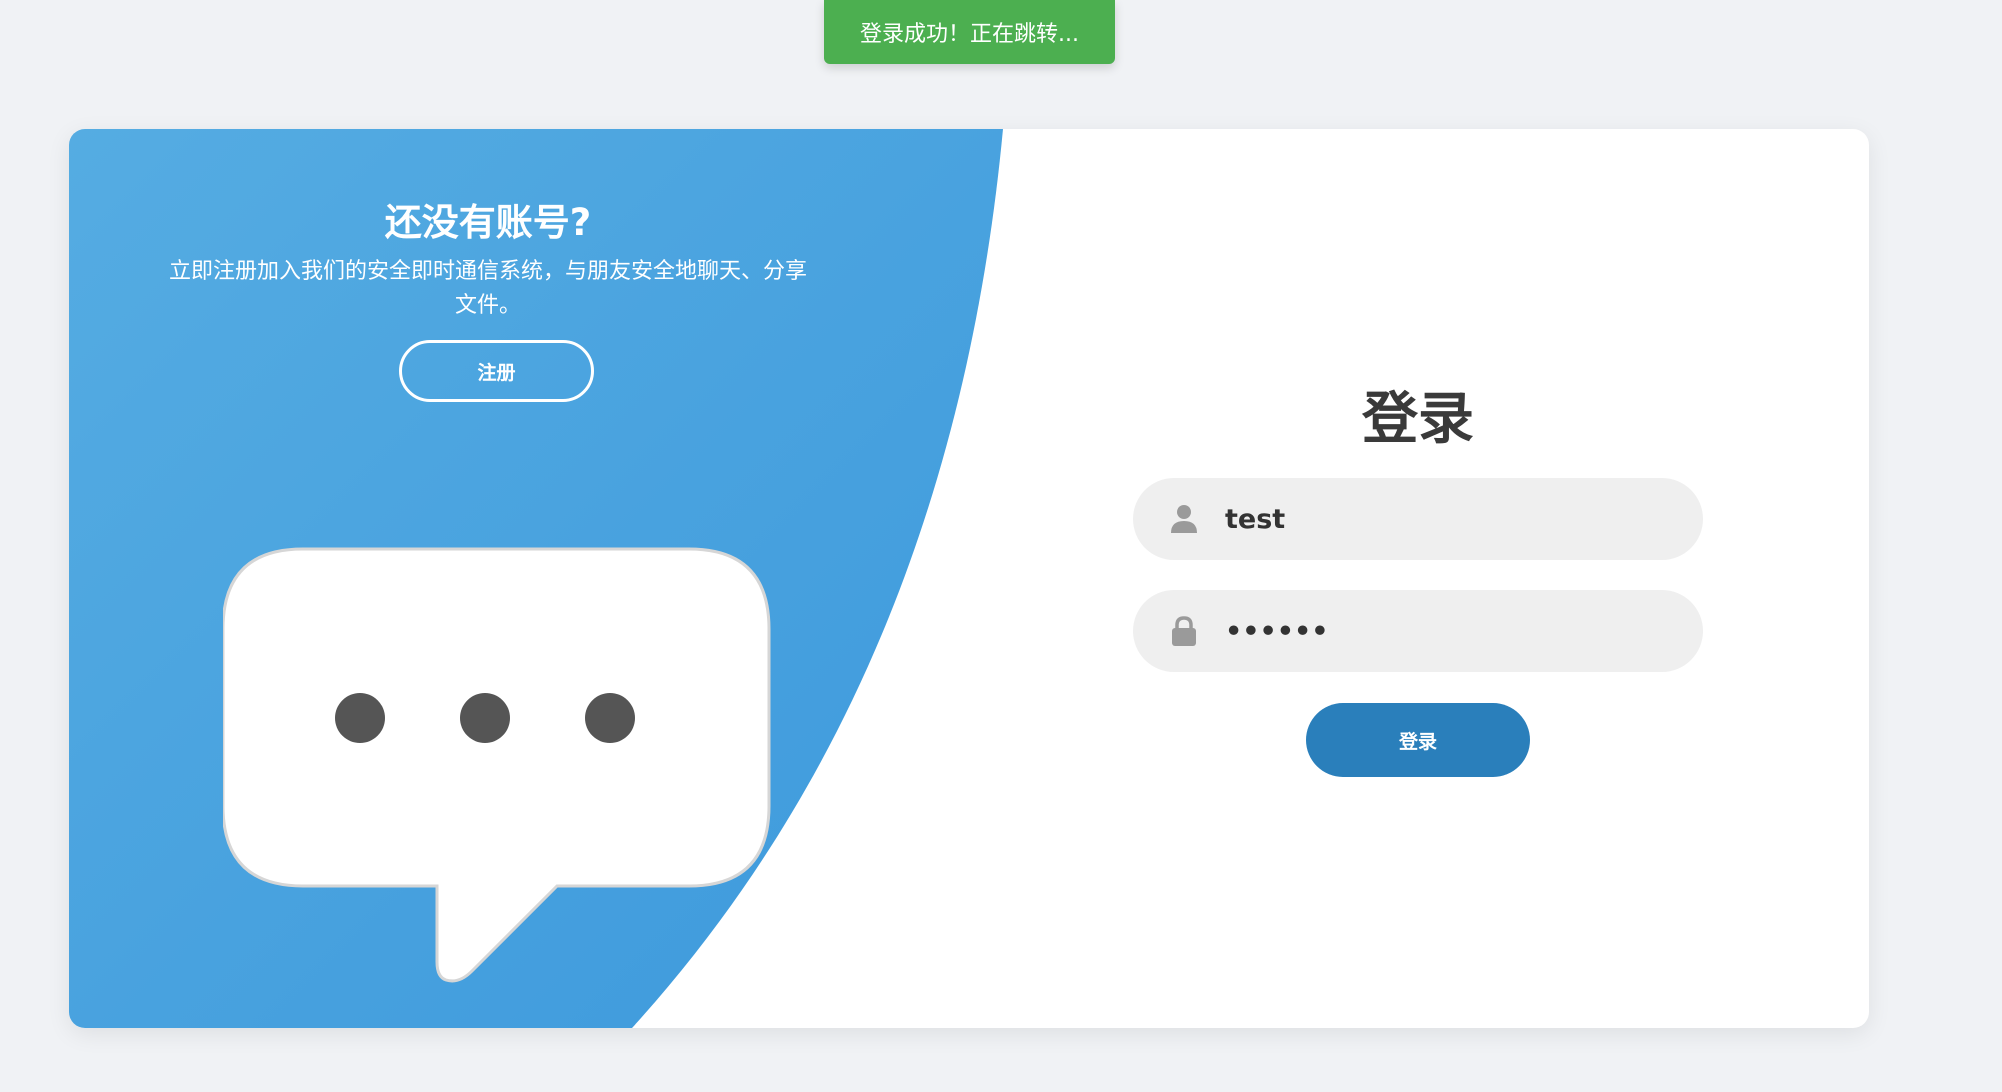  I want to click on register-prompt-title: 还没有账号?, so click(488, 222).